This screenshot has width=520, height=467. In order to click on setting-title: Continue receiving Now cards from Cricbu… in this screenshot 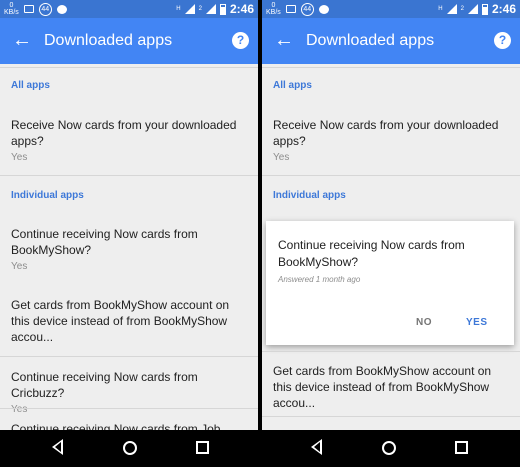, I will do `click(104, 385)`.